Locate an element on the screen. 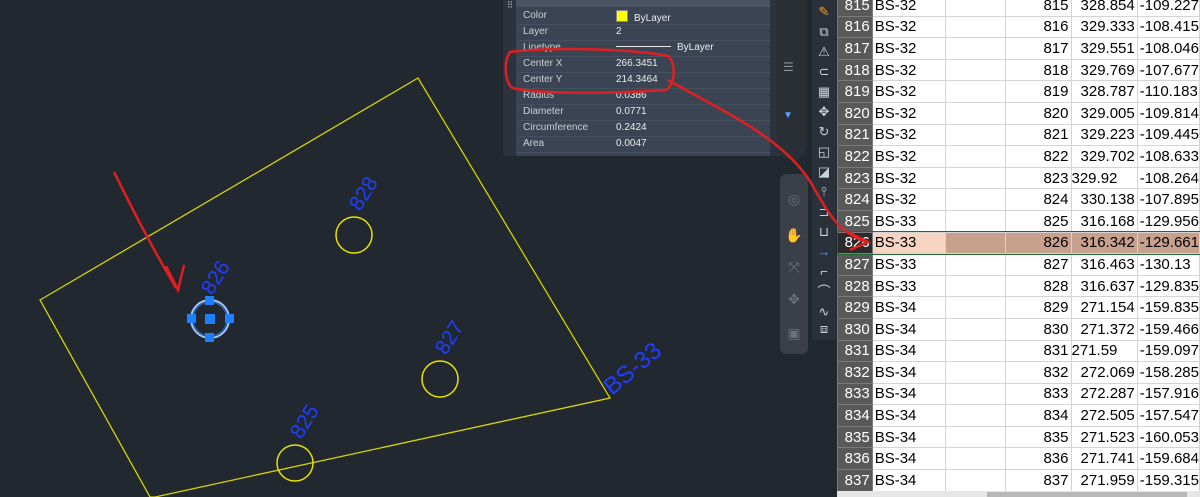  cell-y: -108.046 is located at coordinates (1168, 48).